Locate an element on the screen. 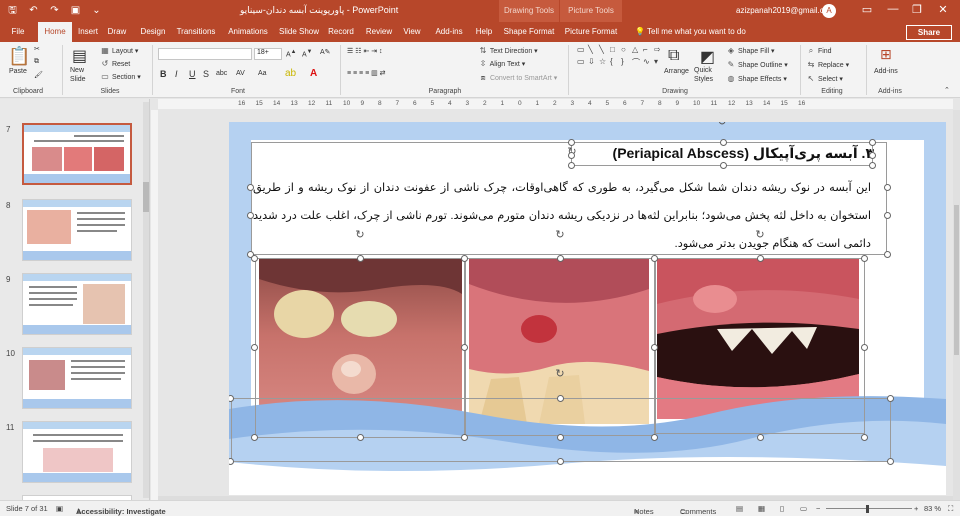  canvas-vertical-scrollbar is located at coordinates (956, 305).